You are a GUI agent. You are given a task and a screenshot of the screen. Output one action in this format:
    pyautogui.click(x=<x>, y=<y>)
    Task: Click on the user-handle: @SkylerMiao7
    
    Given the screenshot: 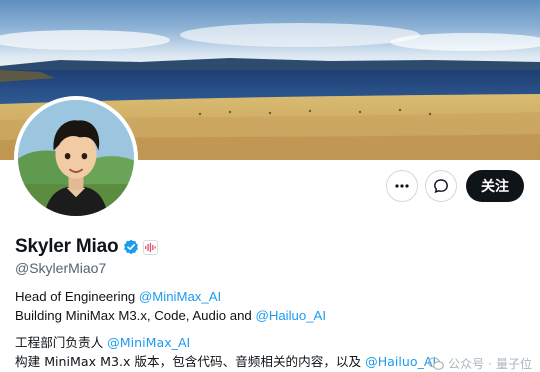 What is the action you would take?
    pyautogui.click(x=61, y=268)
    